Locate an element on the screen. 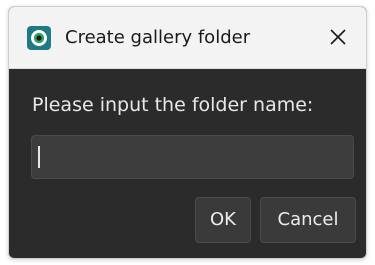 This screenshot has height=265, width=375. app-logo-icon is located at coordinates (39, 38).